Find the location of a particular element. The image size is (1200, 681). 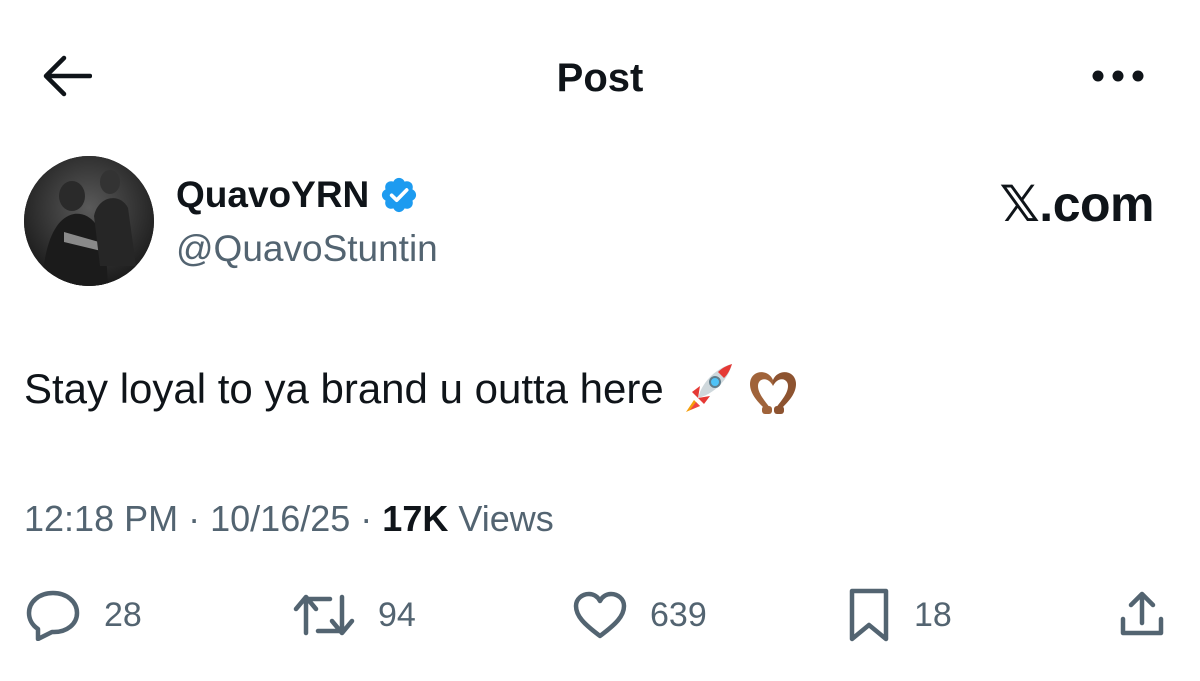

author-handle: @QuavoStuntin is located at coordinates (307, 249).